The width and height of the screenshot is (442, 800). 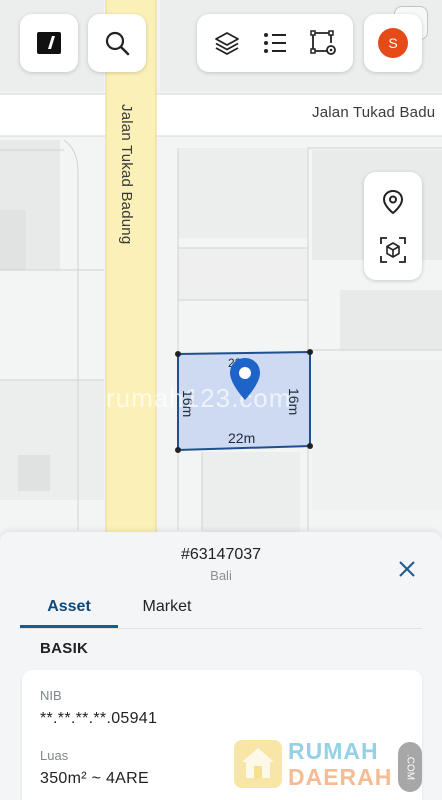 I want to click on map-tools-group, so click(x=275, y=43).